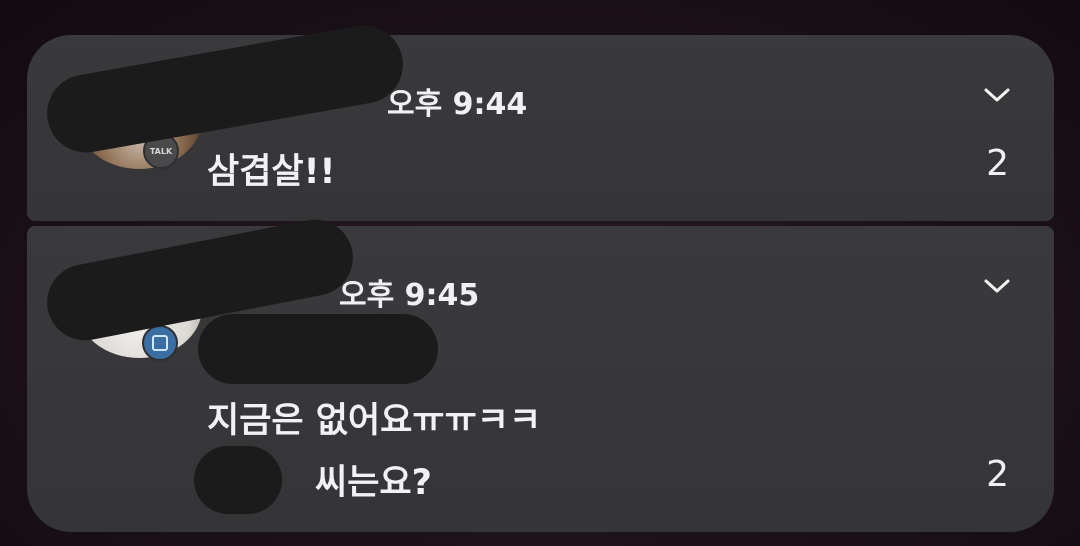 This screenshot has height=546, width=1080. Describe the element at coordinates (271, 172) in the screenshot. I see `notification-message: 삼겹살!!` at that location.